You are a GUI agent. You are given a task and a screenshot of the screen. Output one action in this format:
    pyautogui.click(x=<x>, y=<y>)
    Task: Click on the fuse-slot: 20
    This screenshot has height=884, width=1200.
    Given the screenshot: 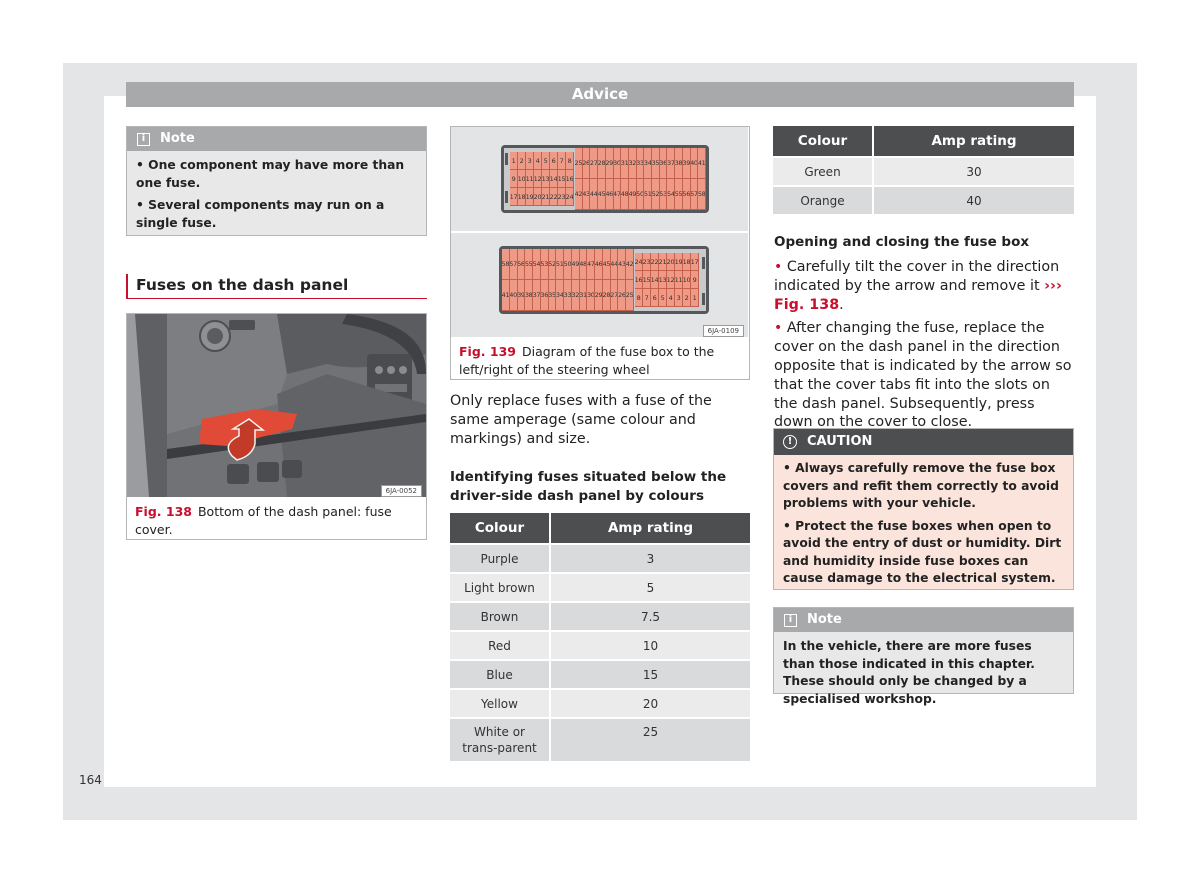 What is the action you would take?
    pyautogui.click(x=538, y=197)
    